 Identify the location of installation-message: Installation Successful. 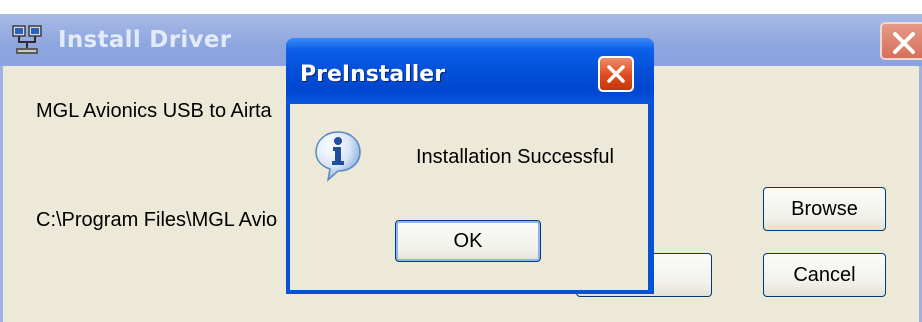
(515, 157).